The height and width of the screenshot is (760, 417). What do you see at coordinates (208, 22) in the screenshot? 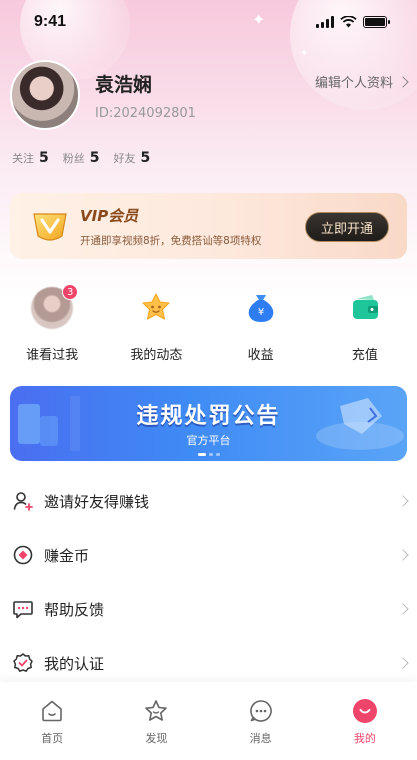
I see `status-bar: 9:41` at bounding box center [208, 22].